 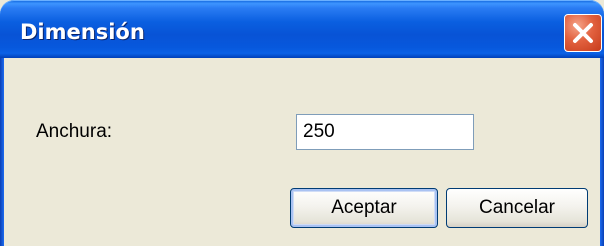 I want to click on close-icon, so click(x=583, y=33).